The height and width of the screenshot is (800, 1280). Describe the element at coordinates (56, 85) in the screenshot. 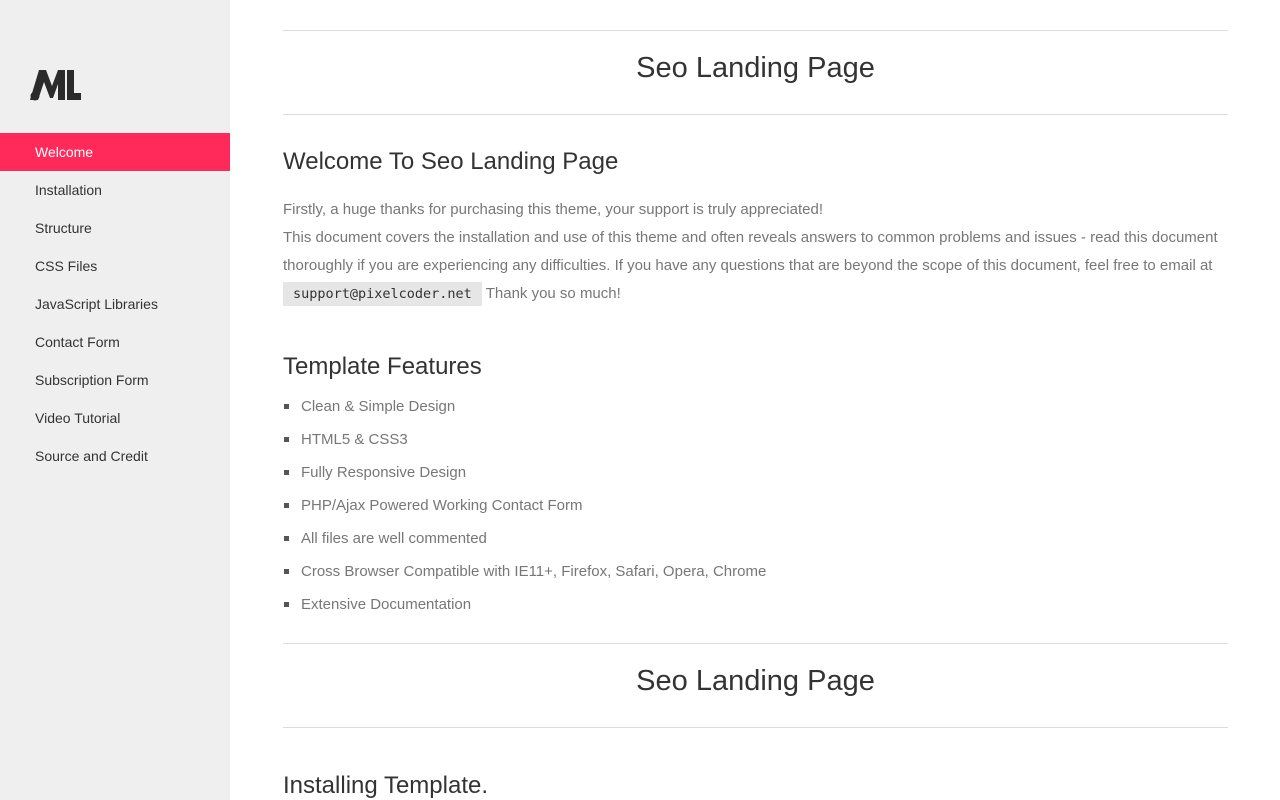

I see `logo-icon` at that location.